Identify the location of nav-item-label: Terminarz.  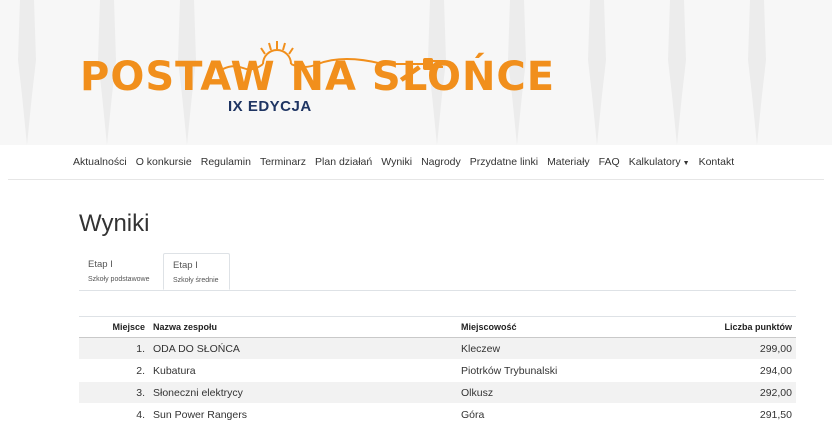
(283, 162).